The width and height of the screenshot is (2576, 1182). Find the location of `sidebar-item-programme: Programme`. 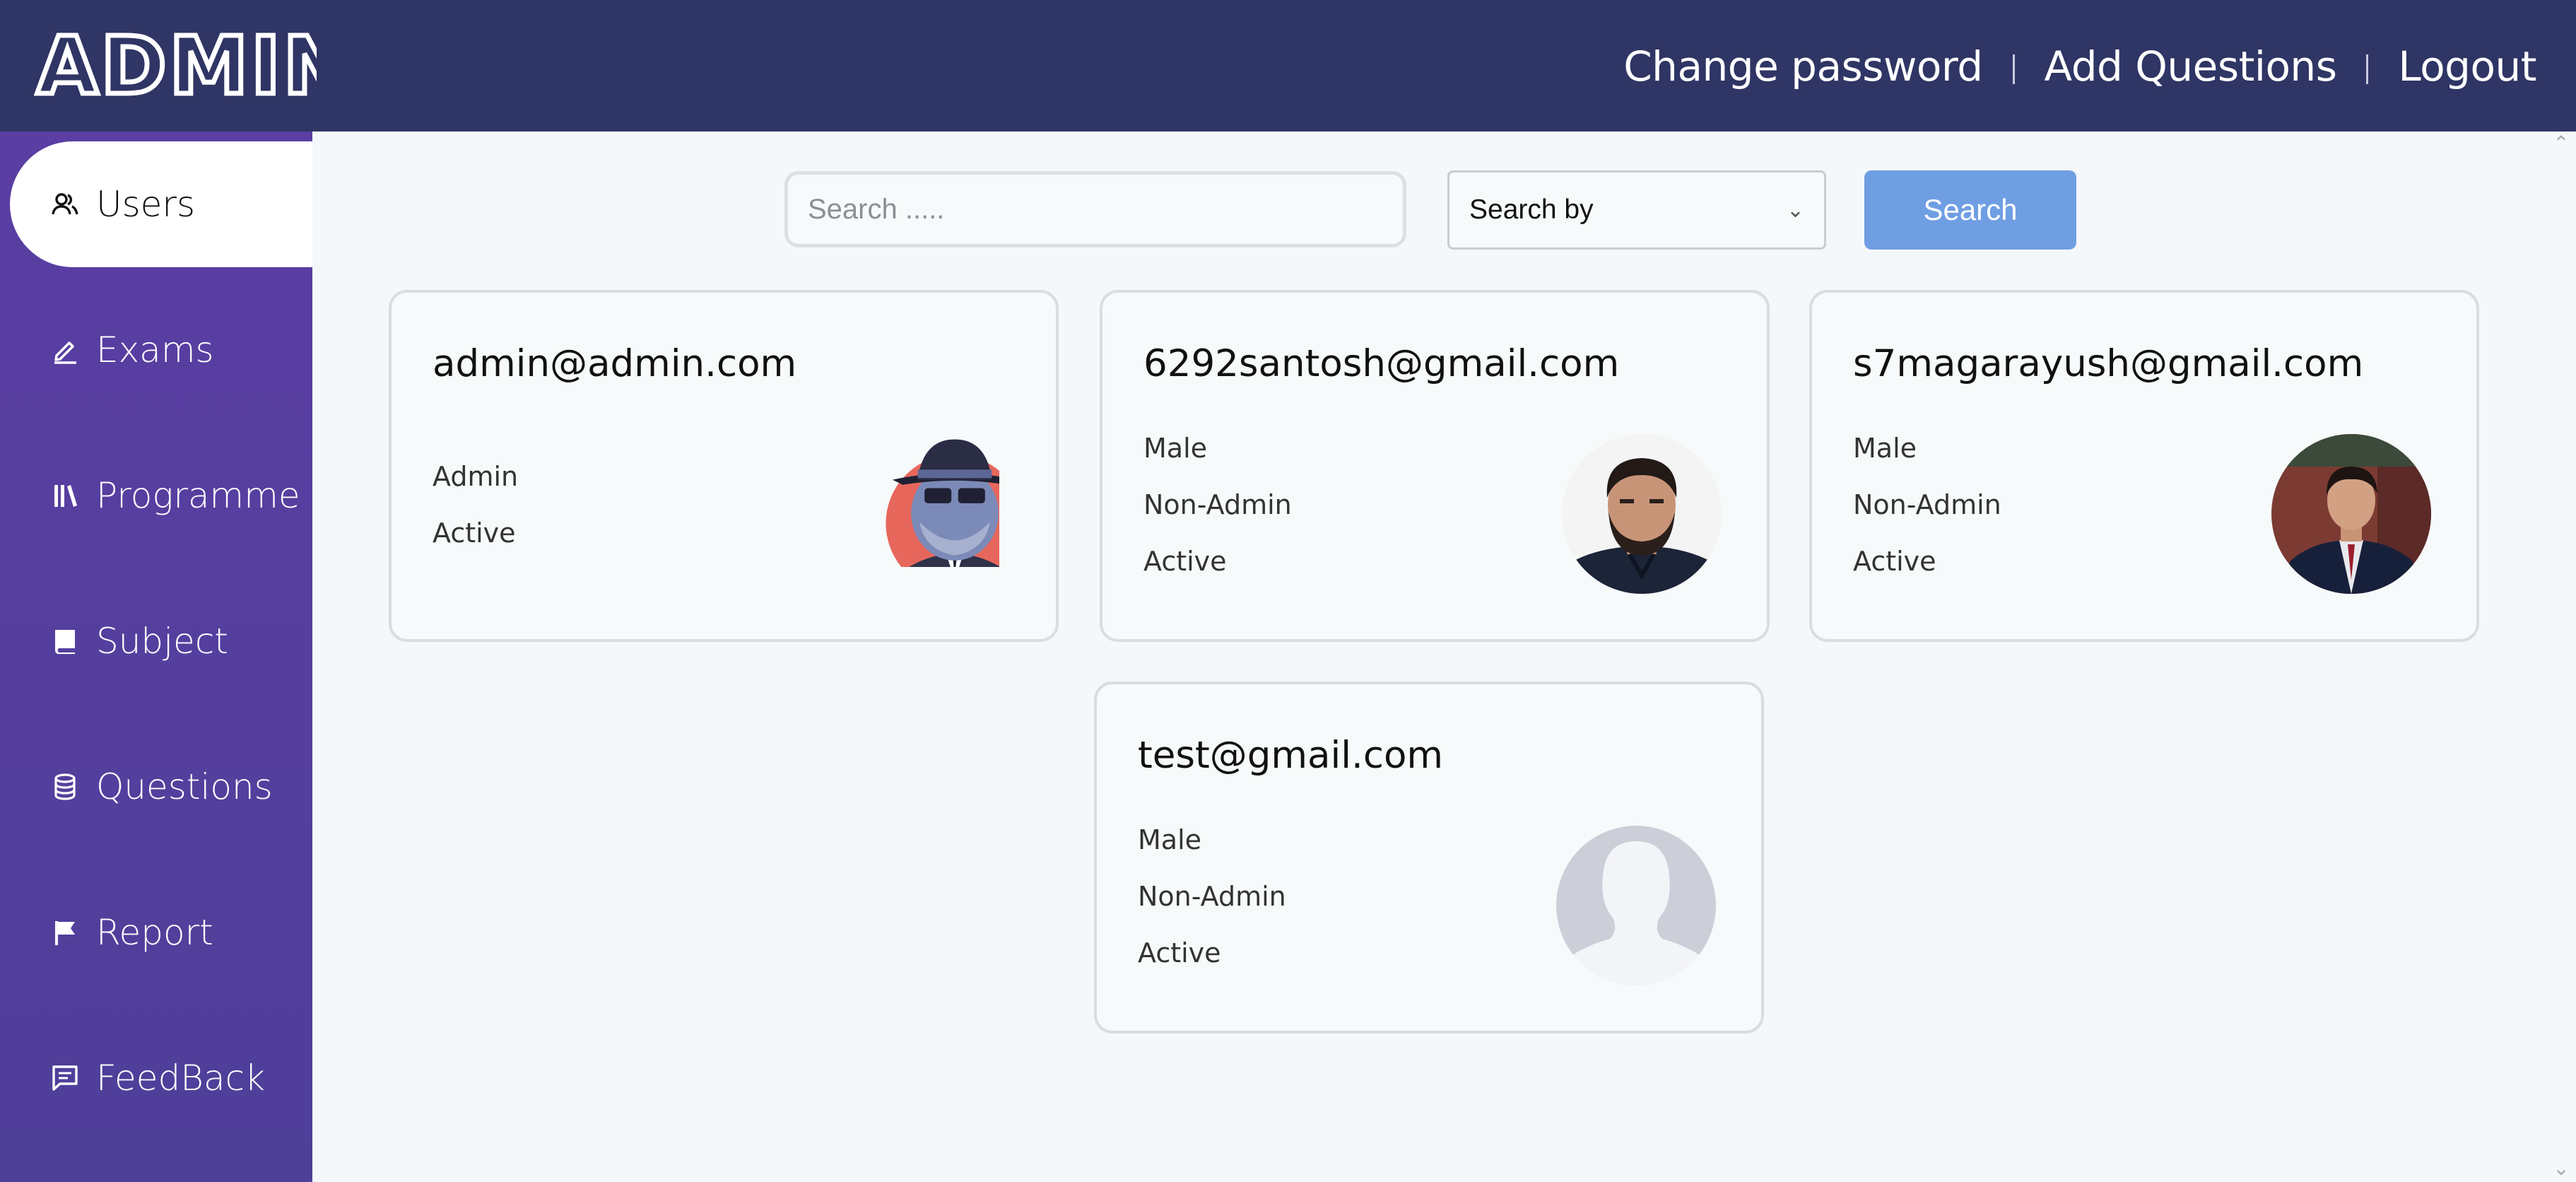

sidebar-item-programme: Programme is located at coordinates (161, 495).